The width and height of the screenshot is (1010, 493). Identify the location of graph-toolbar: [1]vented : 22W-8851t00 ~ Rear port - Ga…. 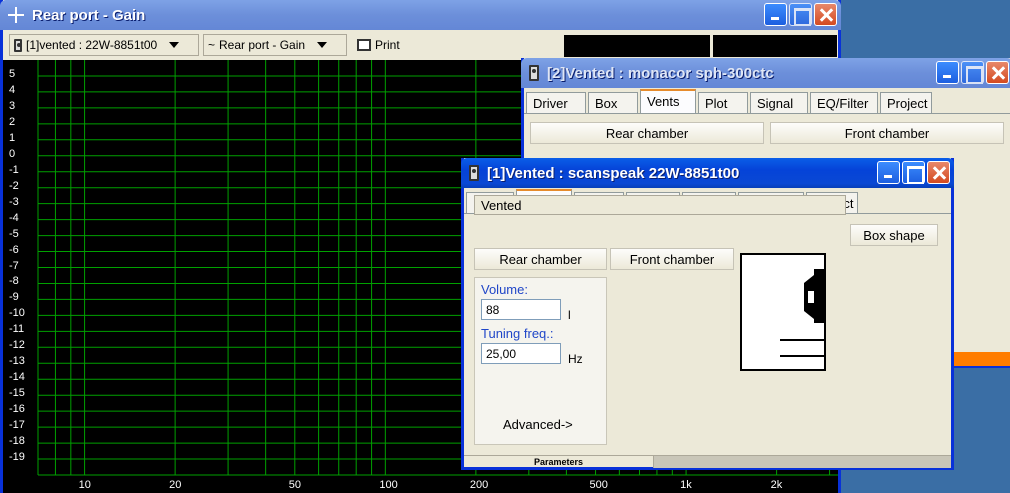
(420, 45).